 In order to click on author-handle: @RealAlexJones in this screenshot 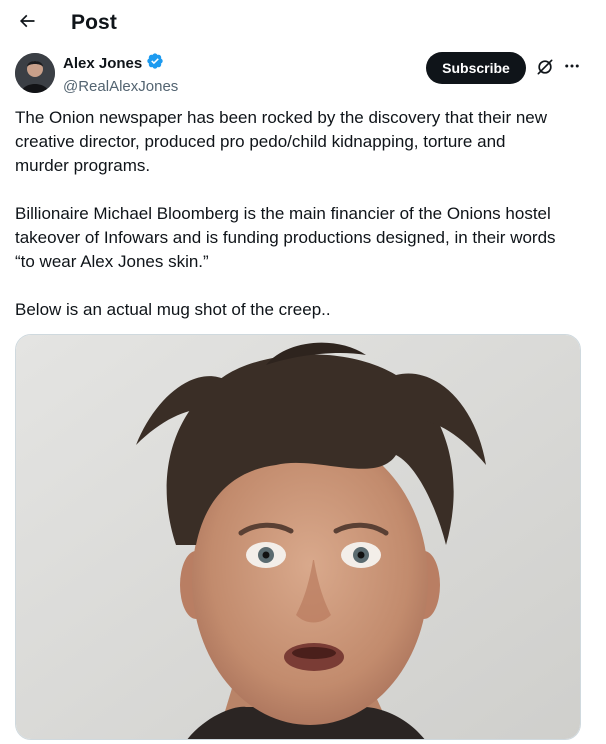, I will do `click(120, 86)`.